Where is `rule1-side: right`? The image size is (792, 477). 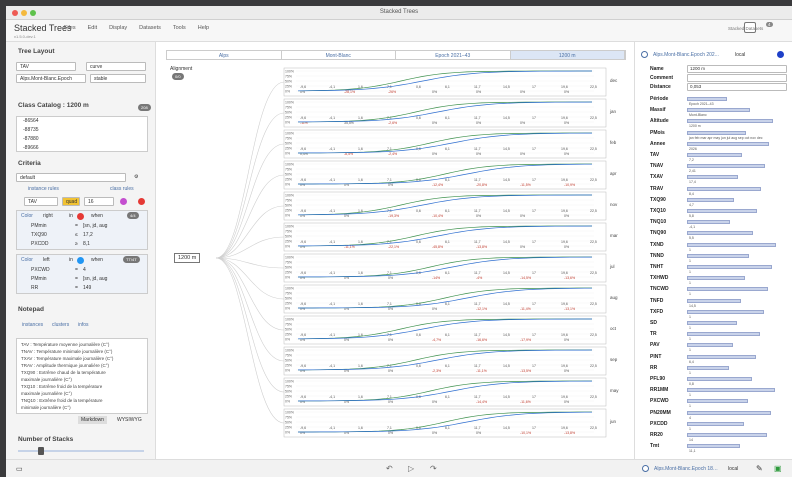 rule1-side: right is located at coordinates (48, 216).